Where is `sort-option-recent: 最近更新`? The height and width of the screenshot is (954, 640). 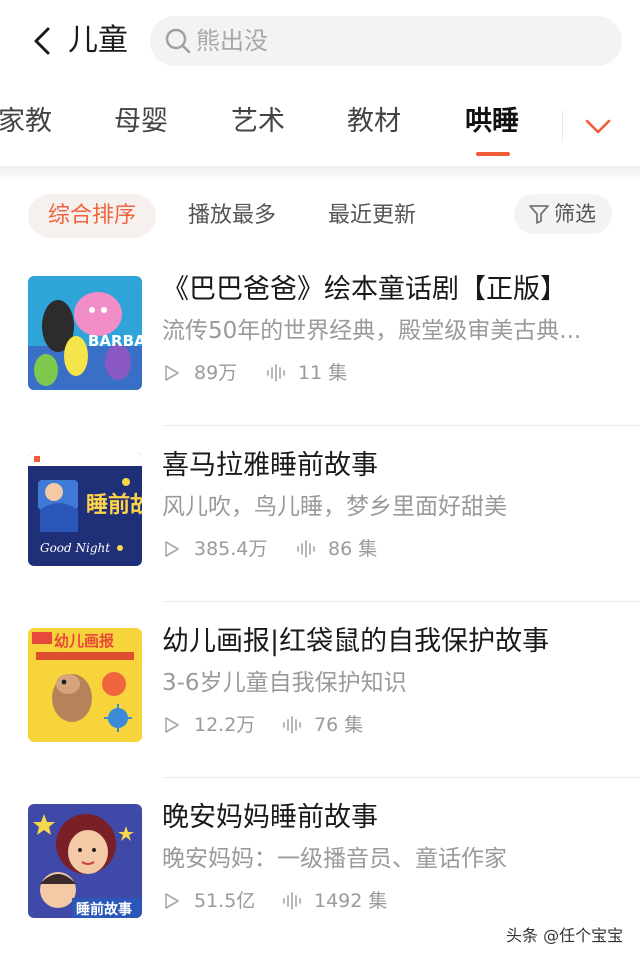 sort-option-recent: 最近更新 is located at coordinates (372, 216).